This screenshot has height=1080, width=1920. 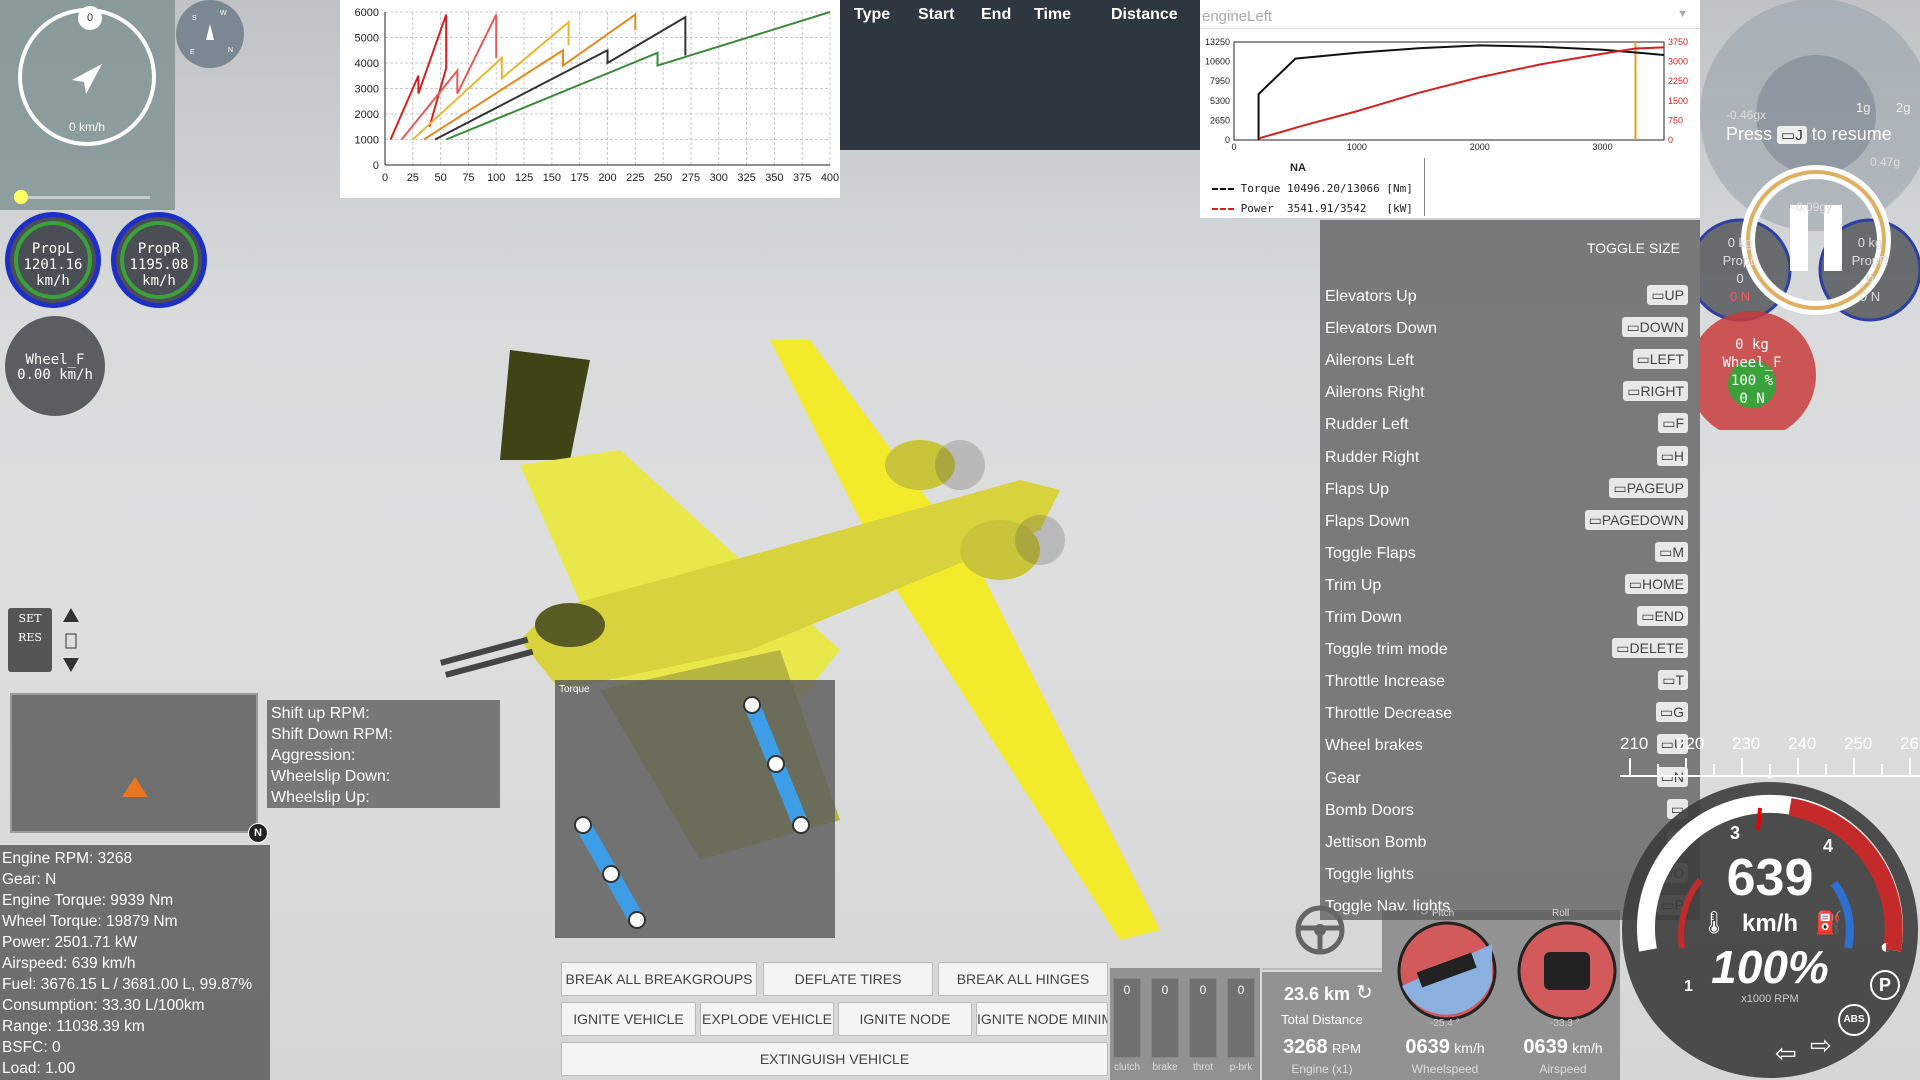 I want to click on engine-select: engineLeft ▼, so click(x=1450, y=14).